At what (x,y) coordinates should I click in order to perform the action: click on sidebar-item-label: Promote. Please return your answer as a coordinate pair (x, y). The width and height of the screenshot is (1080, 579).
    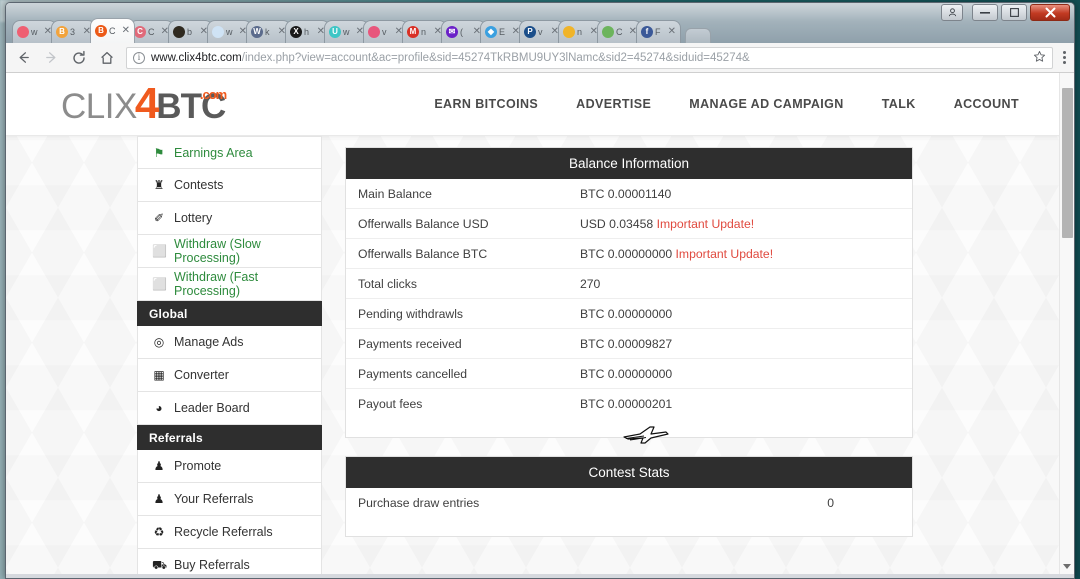
    Looking at the image, I should click on (198, 466).